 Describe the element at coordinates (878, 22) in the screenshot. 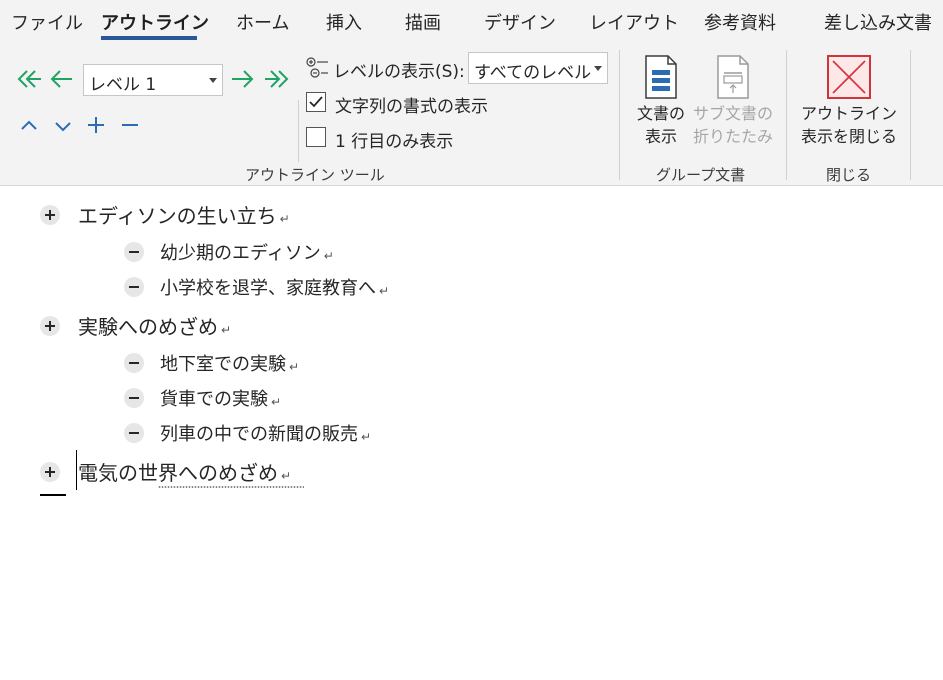

I see `tab-mailings: 差し込み文書` at that location.